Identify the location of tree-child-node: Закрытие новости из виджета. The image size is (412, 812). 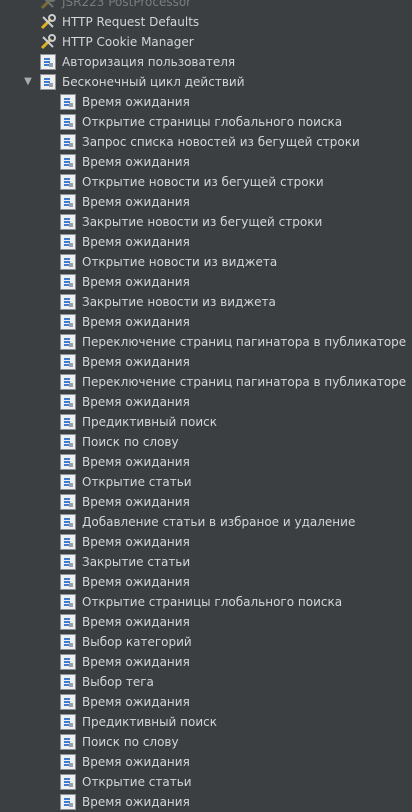
(206, 302).